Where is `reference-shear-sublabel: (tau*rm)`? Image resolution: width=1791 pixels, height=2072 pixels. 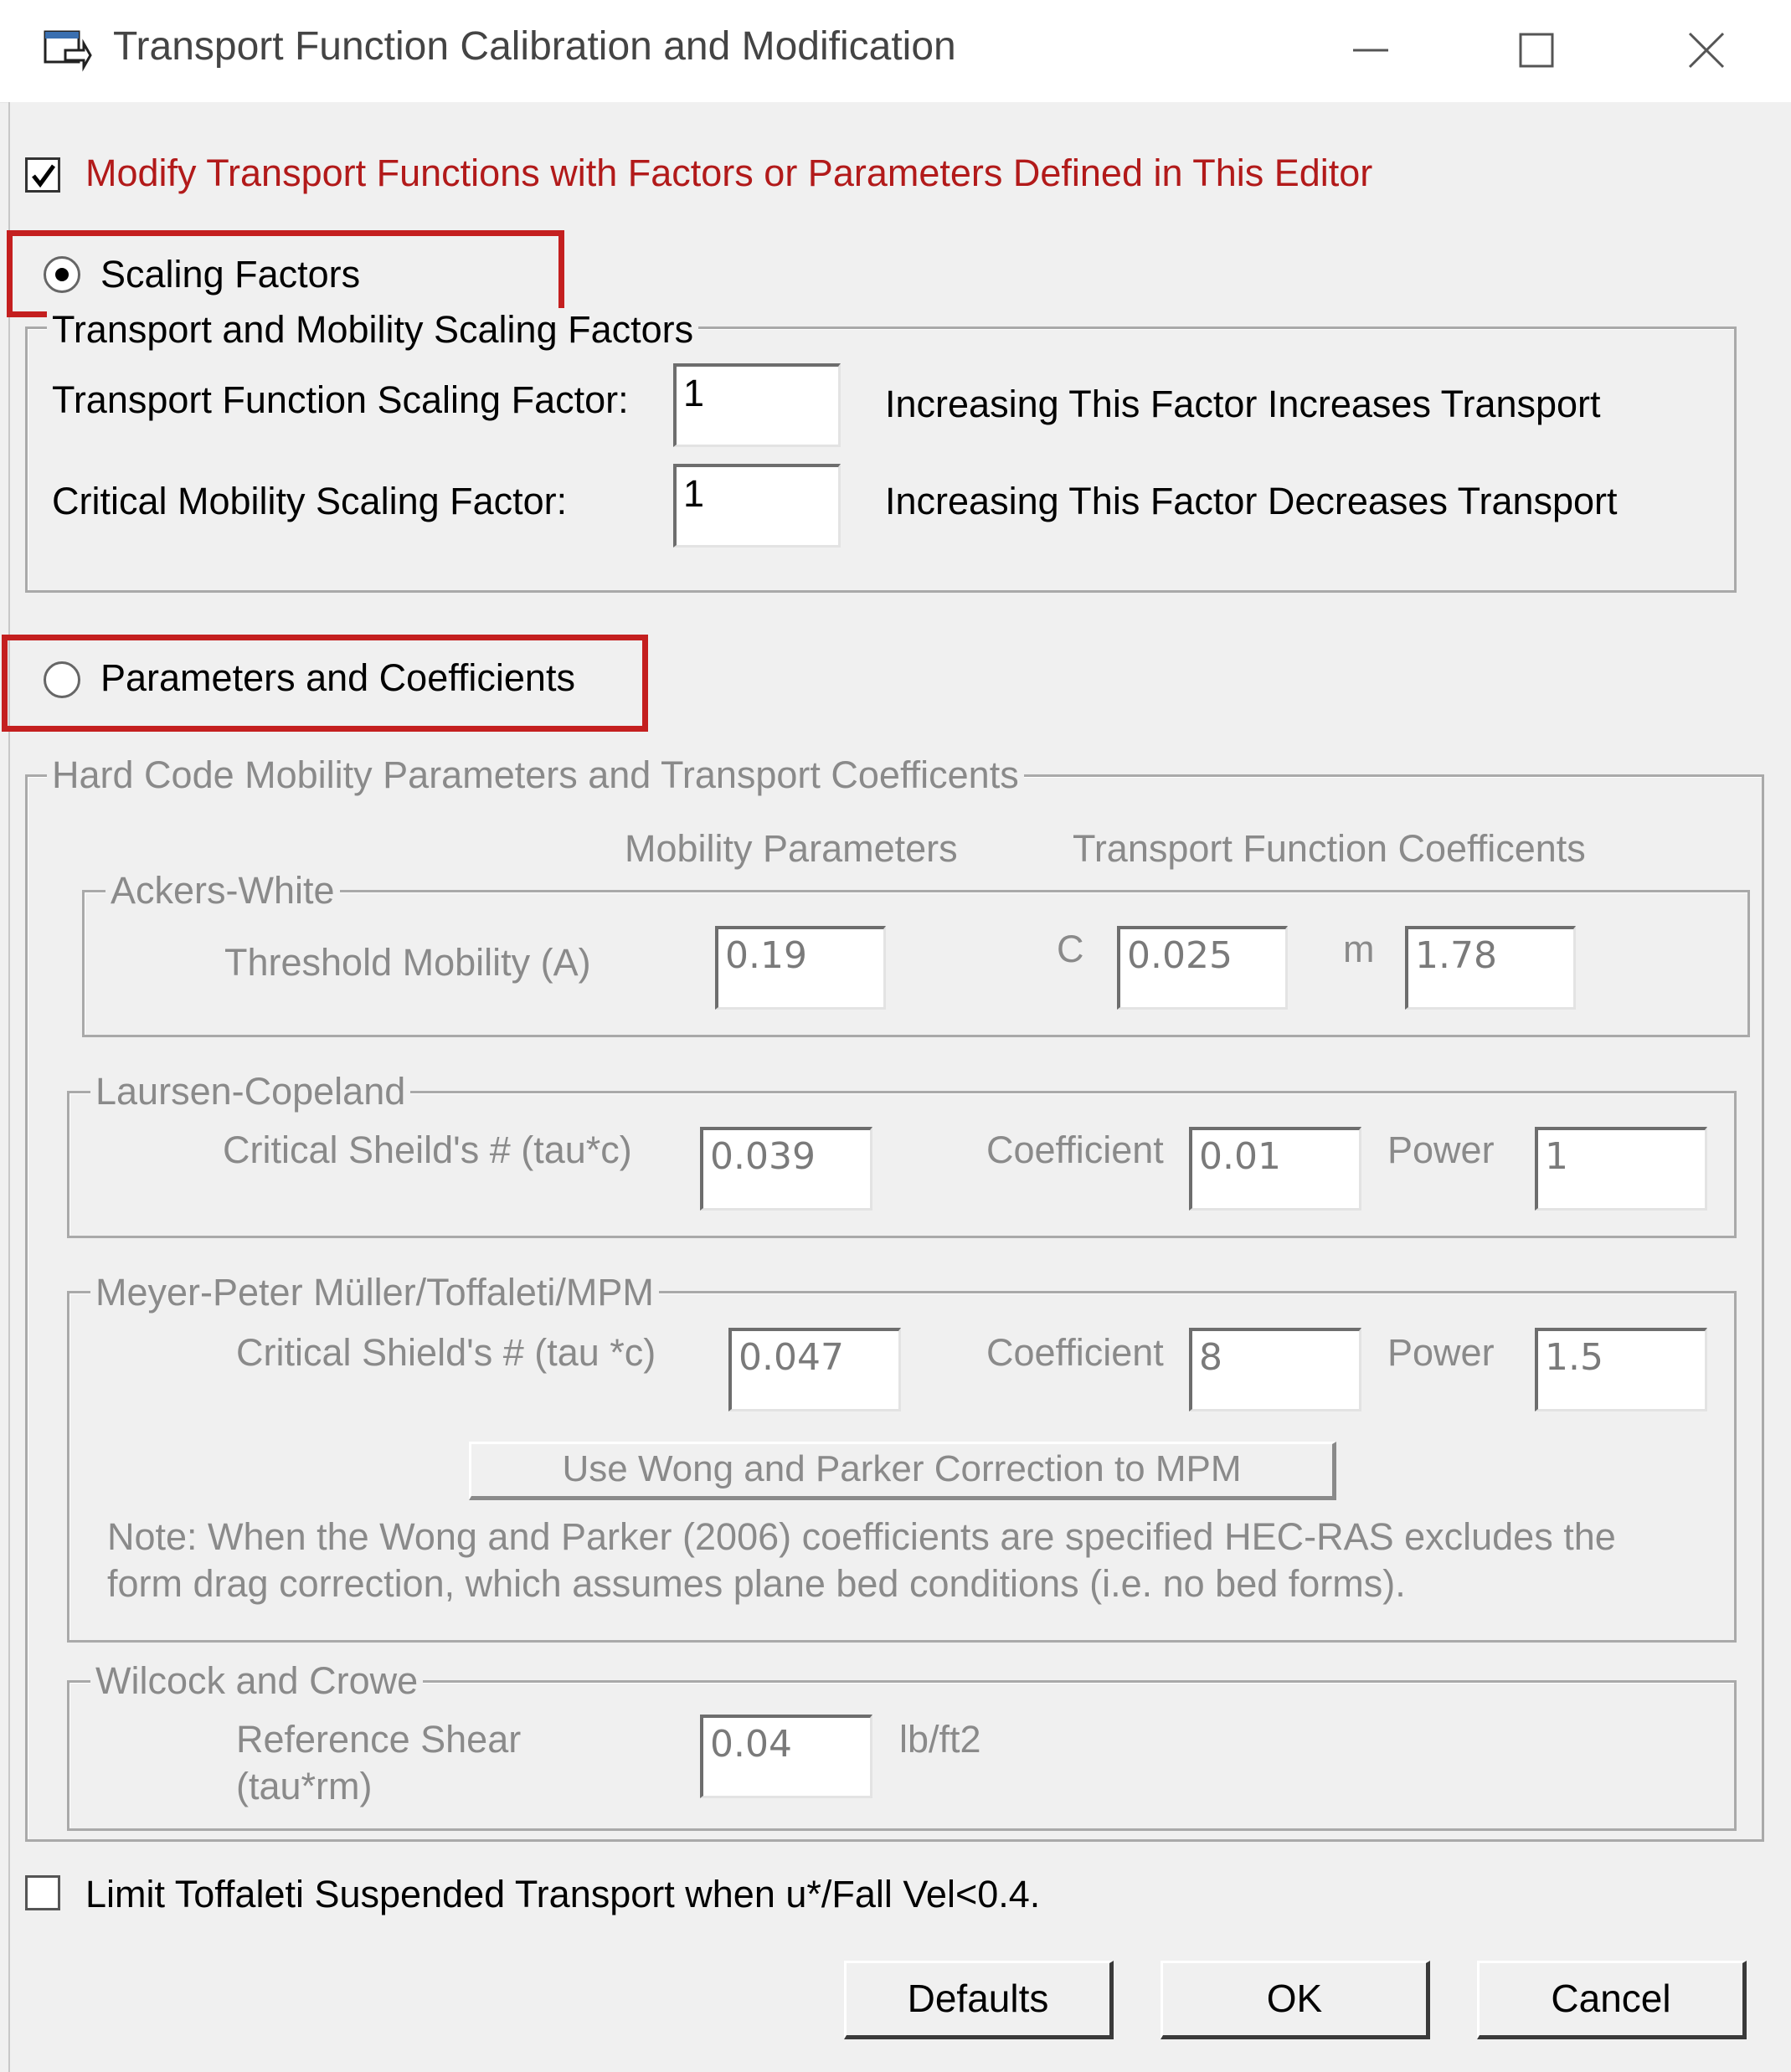 reference-shear-sublabel: (tau*rm) is located at coordinates (304, 1786).